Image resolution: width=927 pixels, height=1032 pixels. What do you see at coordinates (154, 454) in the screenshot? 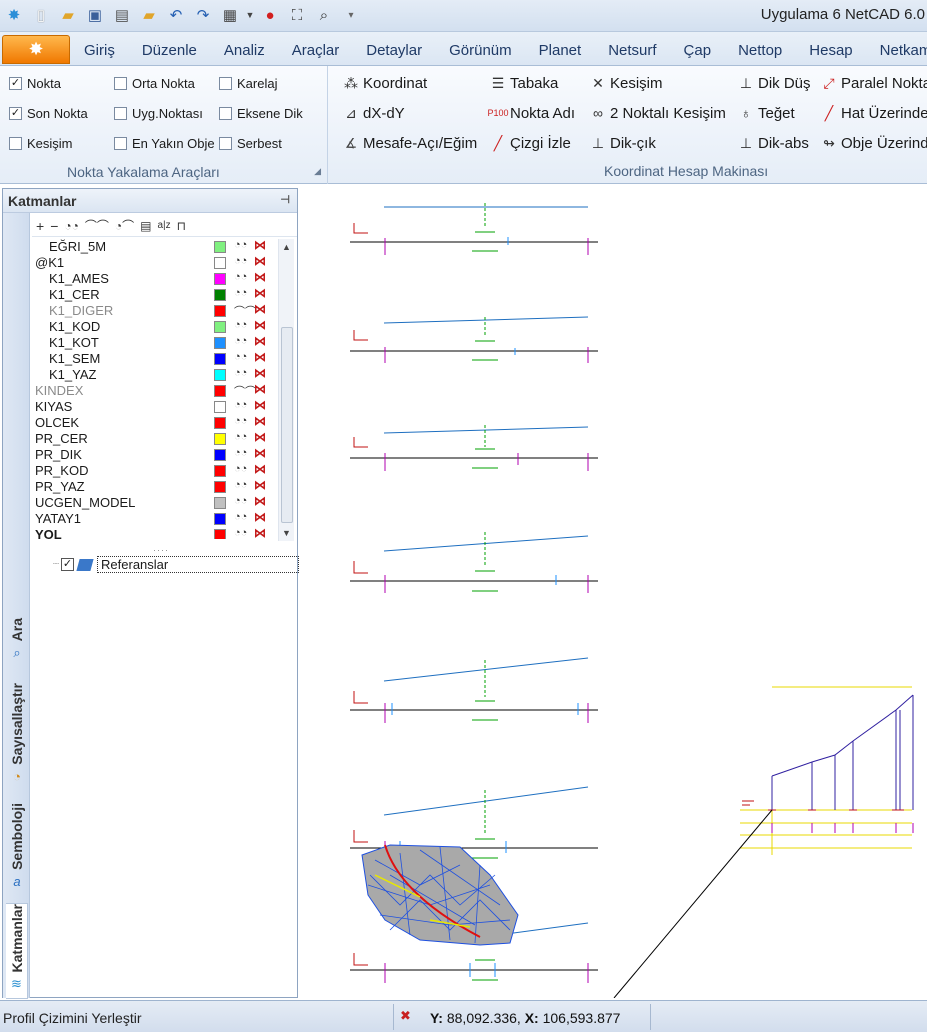
I see `layer-row: PR_DIK ◔◔ ⋈` at bounding box center [154, 454].